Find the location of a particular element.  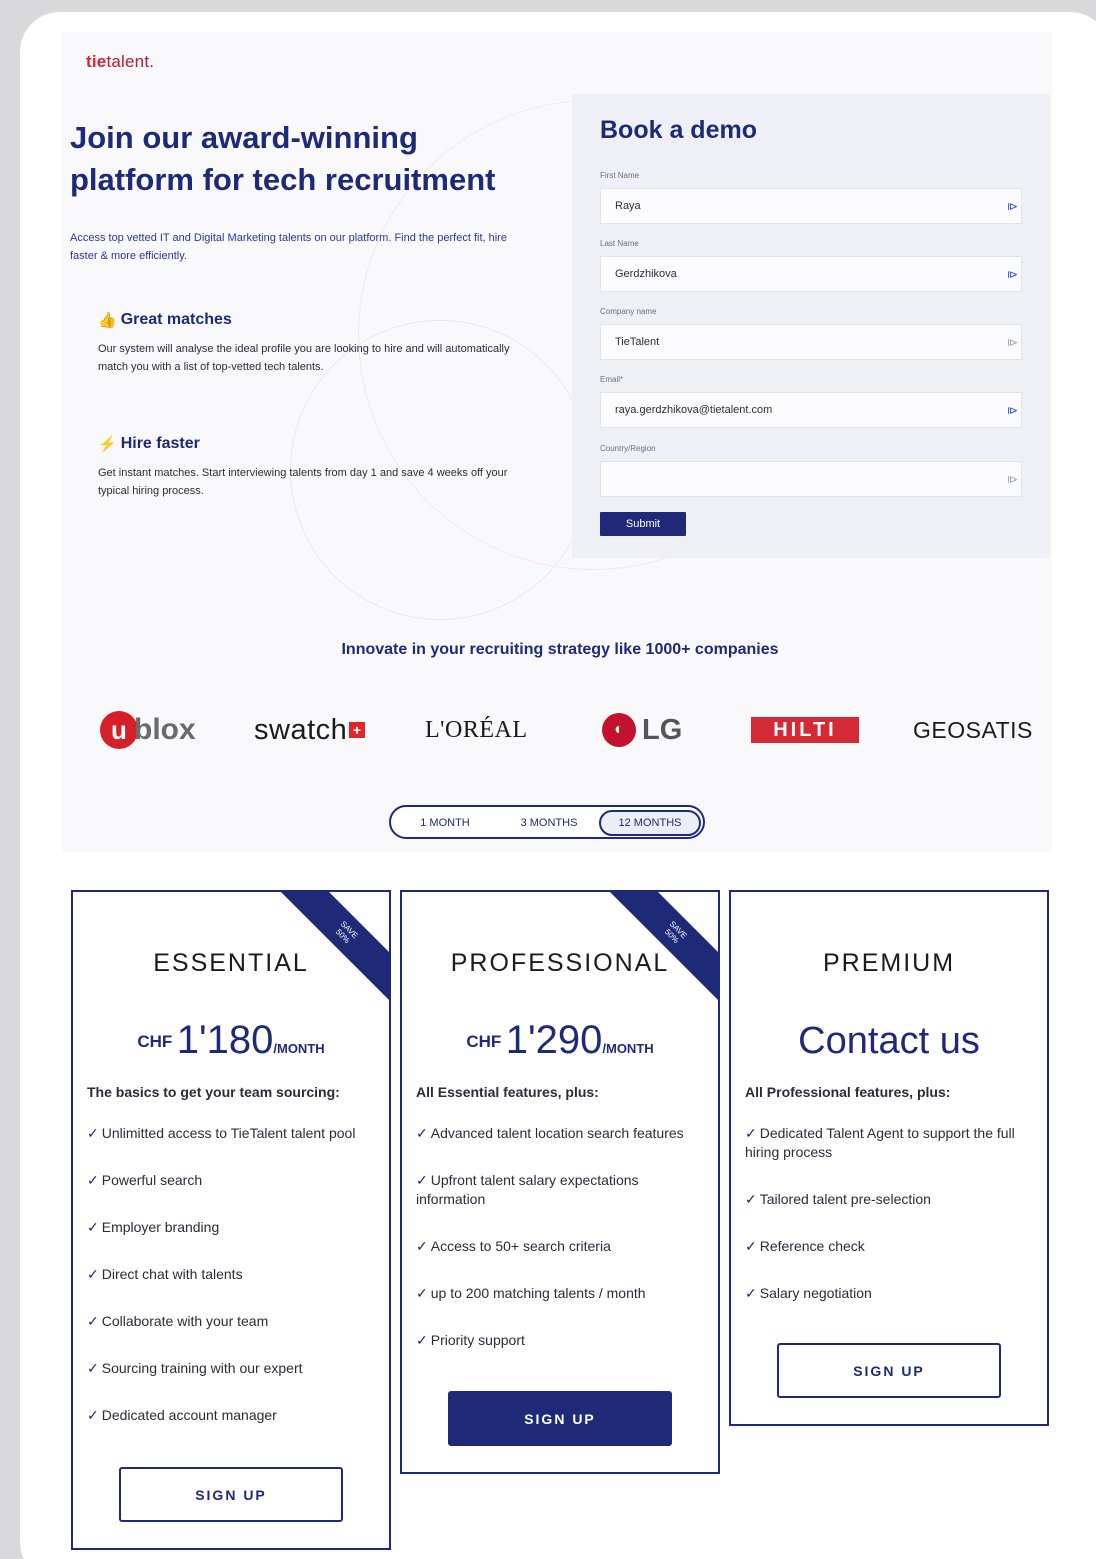

logo-tie: tie is located at coordinates (96, 61).